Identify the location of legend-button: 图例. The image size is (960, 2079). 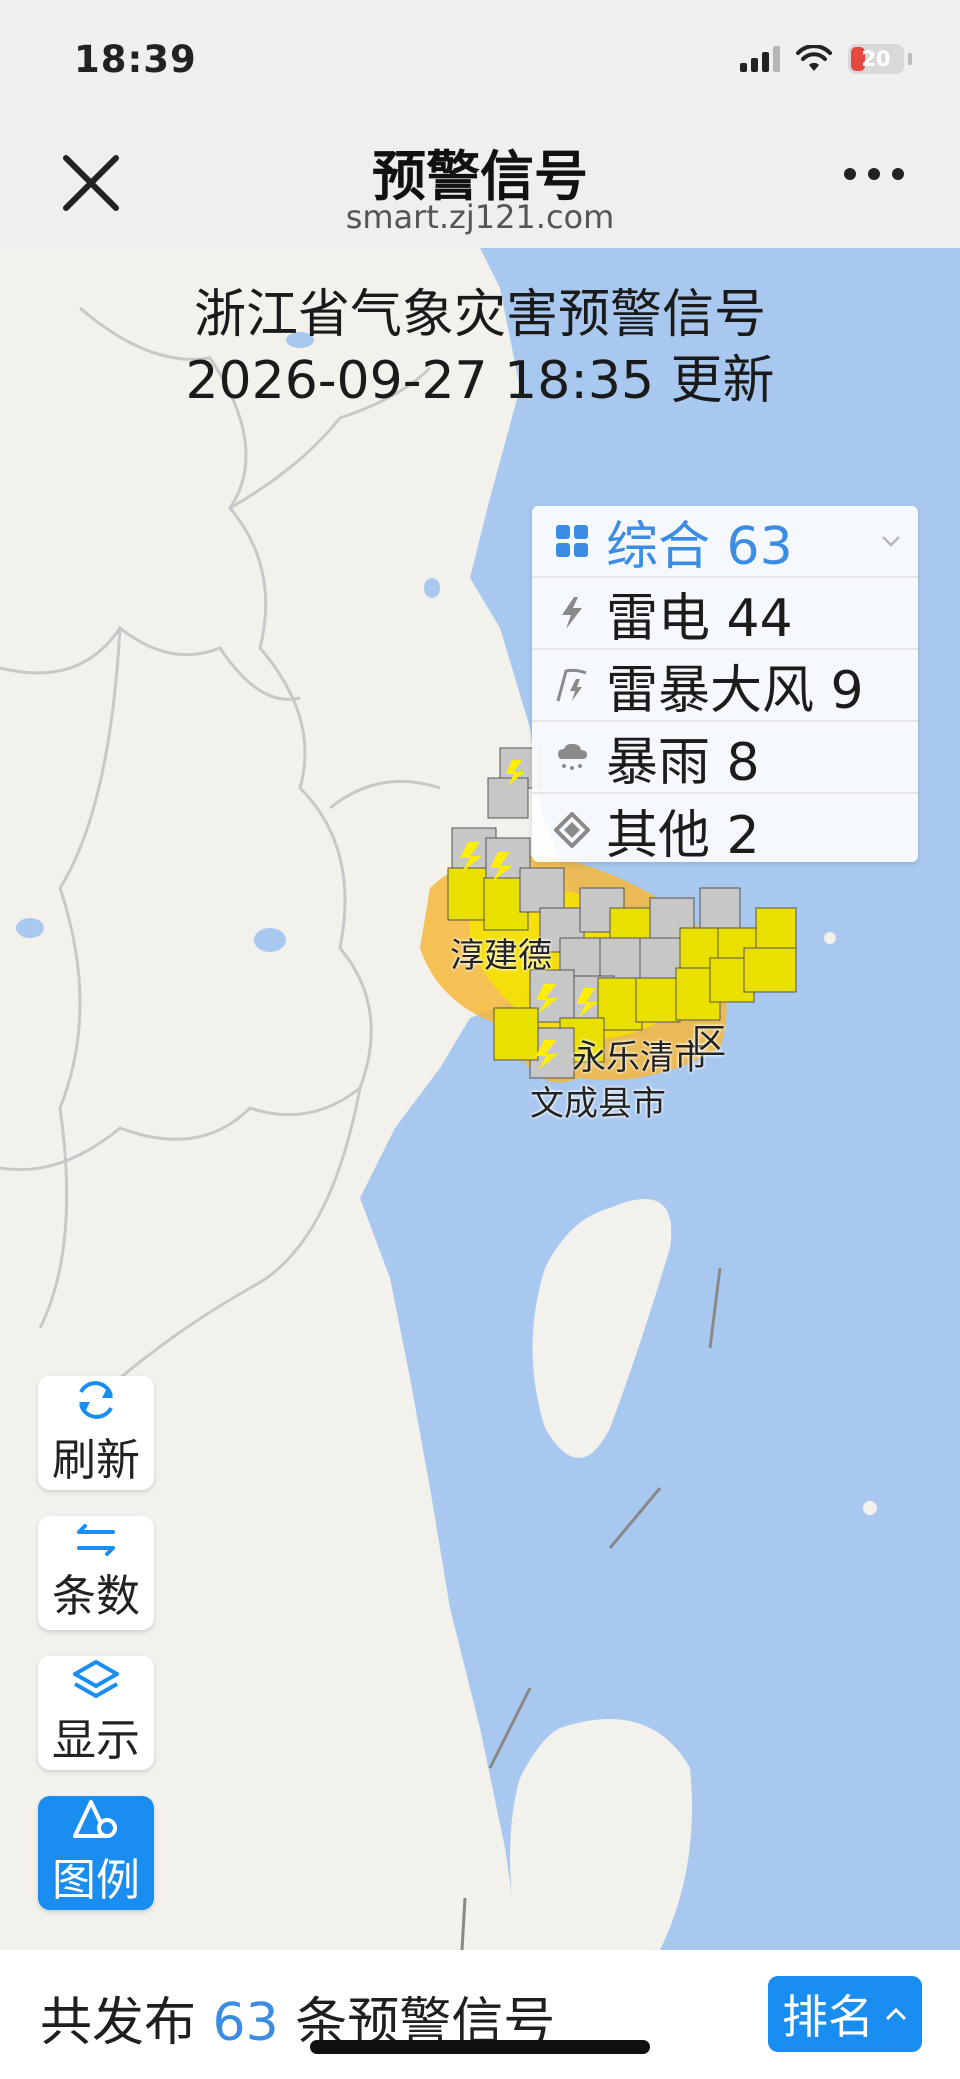
(96, 1853).